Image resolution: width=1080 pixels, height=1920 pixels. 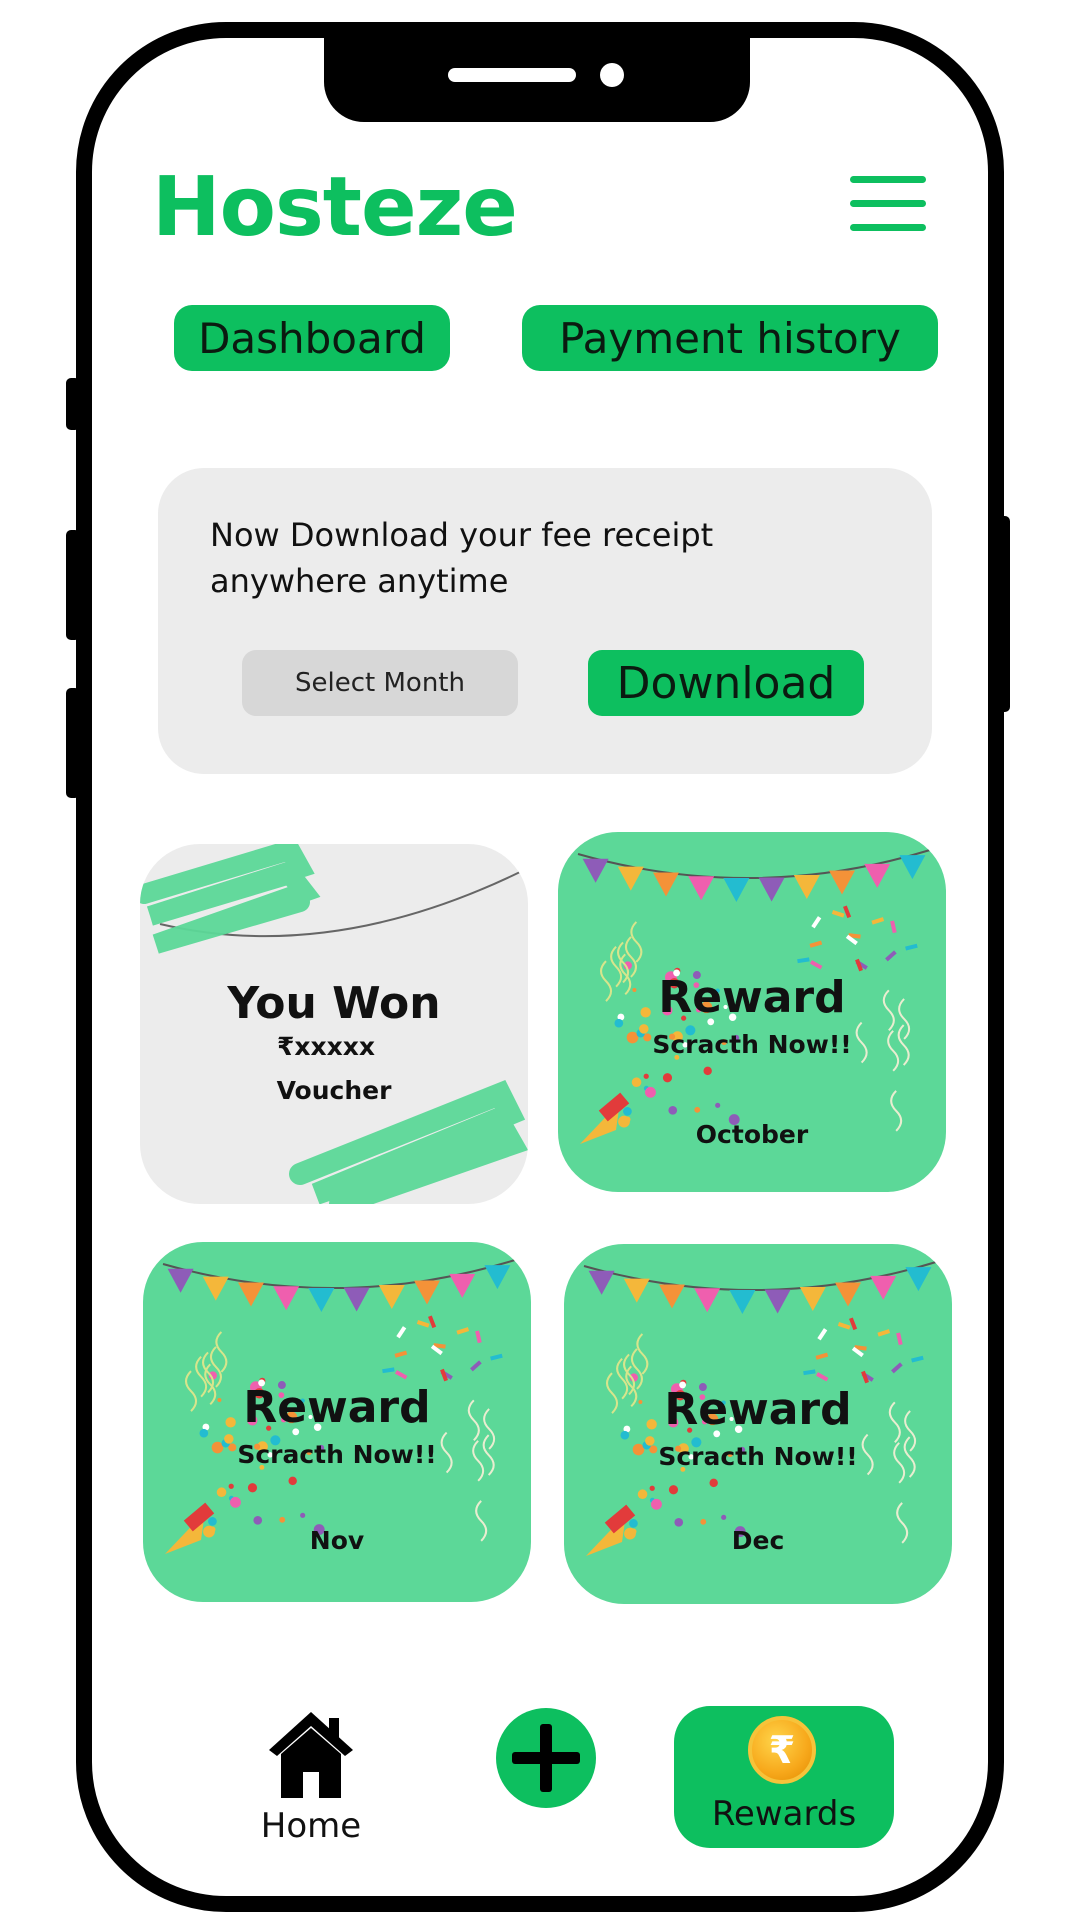 I want to click on won-amount: ₹xxxxx, so click(x=326, y=1046).